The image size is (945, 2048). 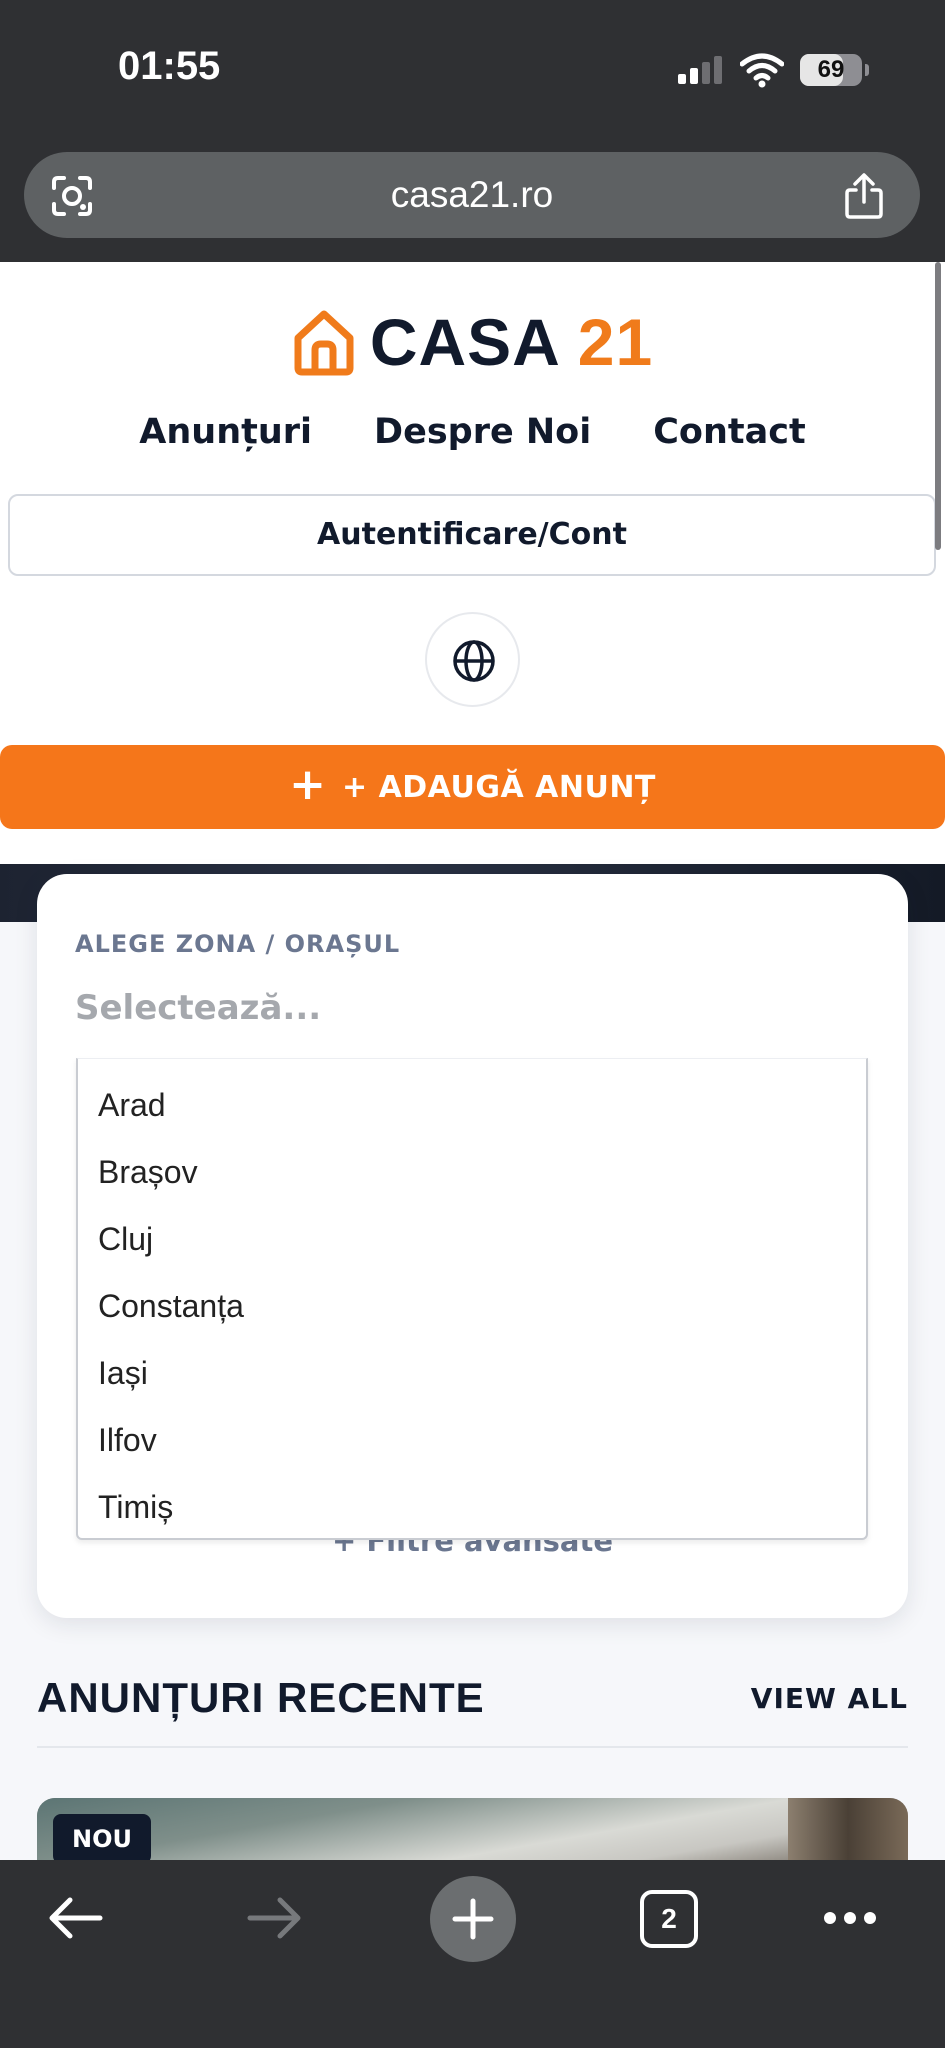 I want to click on site-logo: CASA 21, so click(x=472, y=344).